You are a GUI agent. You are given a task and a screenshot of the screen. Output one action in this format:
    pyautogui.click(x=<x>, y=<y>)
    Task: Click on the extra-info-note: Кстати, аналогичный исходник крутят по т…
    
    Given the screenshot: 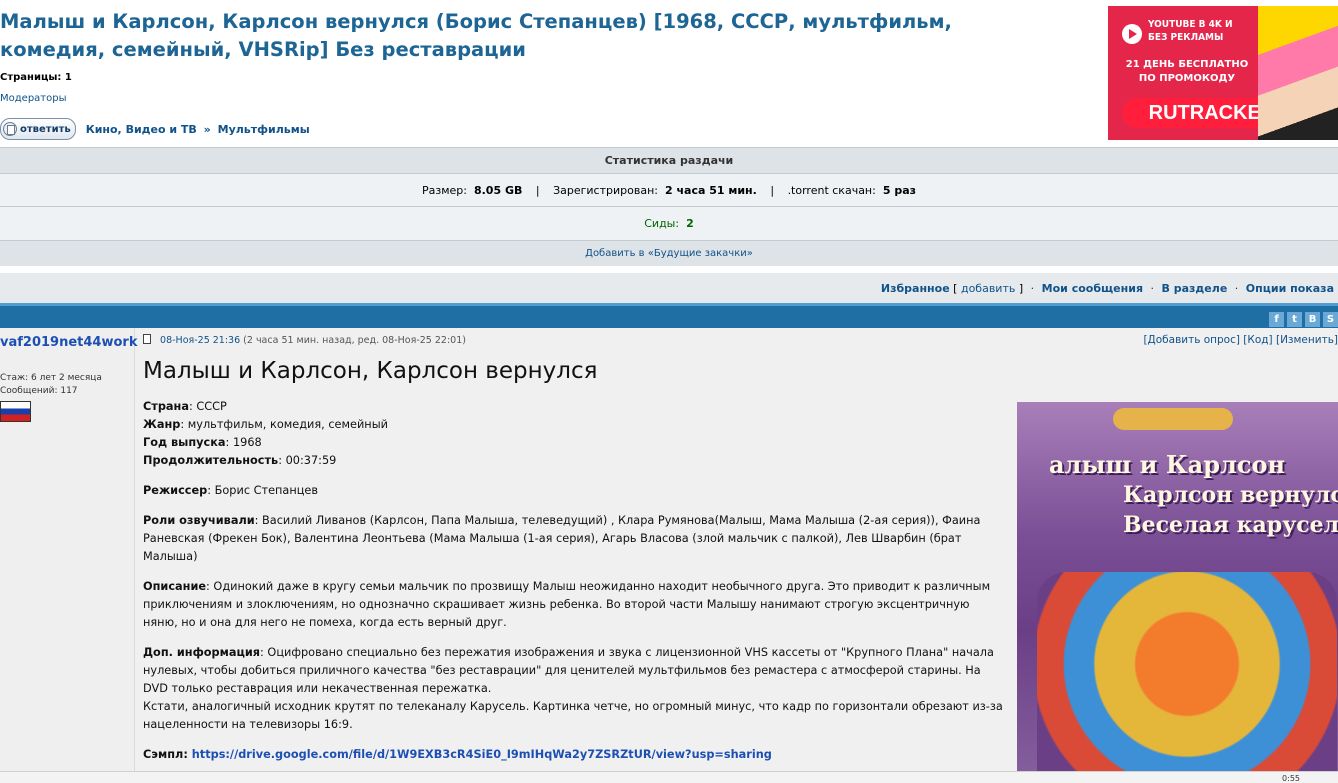 What is the action you would take?
    pyautogui.click(x=573, y=715)
    